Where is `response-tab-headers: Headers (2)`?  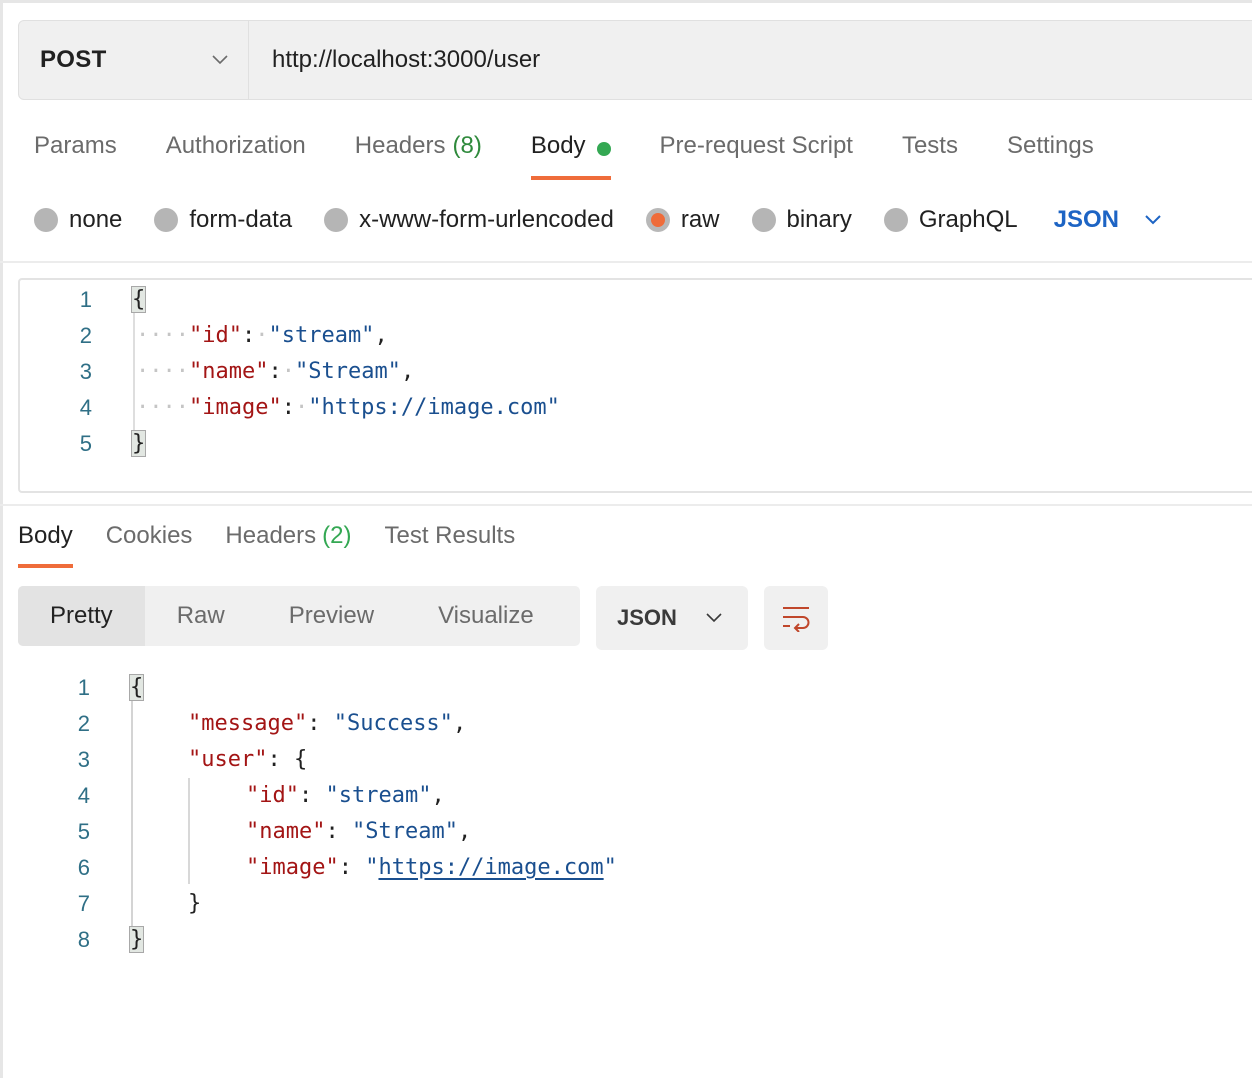
response-tab-headers: Headers (2) is located at coordinates (288, 545).